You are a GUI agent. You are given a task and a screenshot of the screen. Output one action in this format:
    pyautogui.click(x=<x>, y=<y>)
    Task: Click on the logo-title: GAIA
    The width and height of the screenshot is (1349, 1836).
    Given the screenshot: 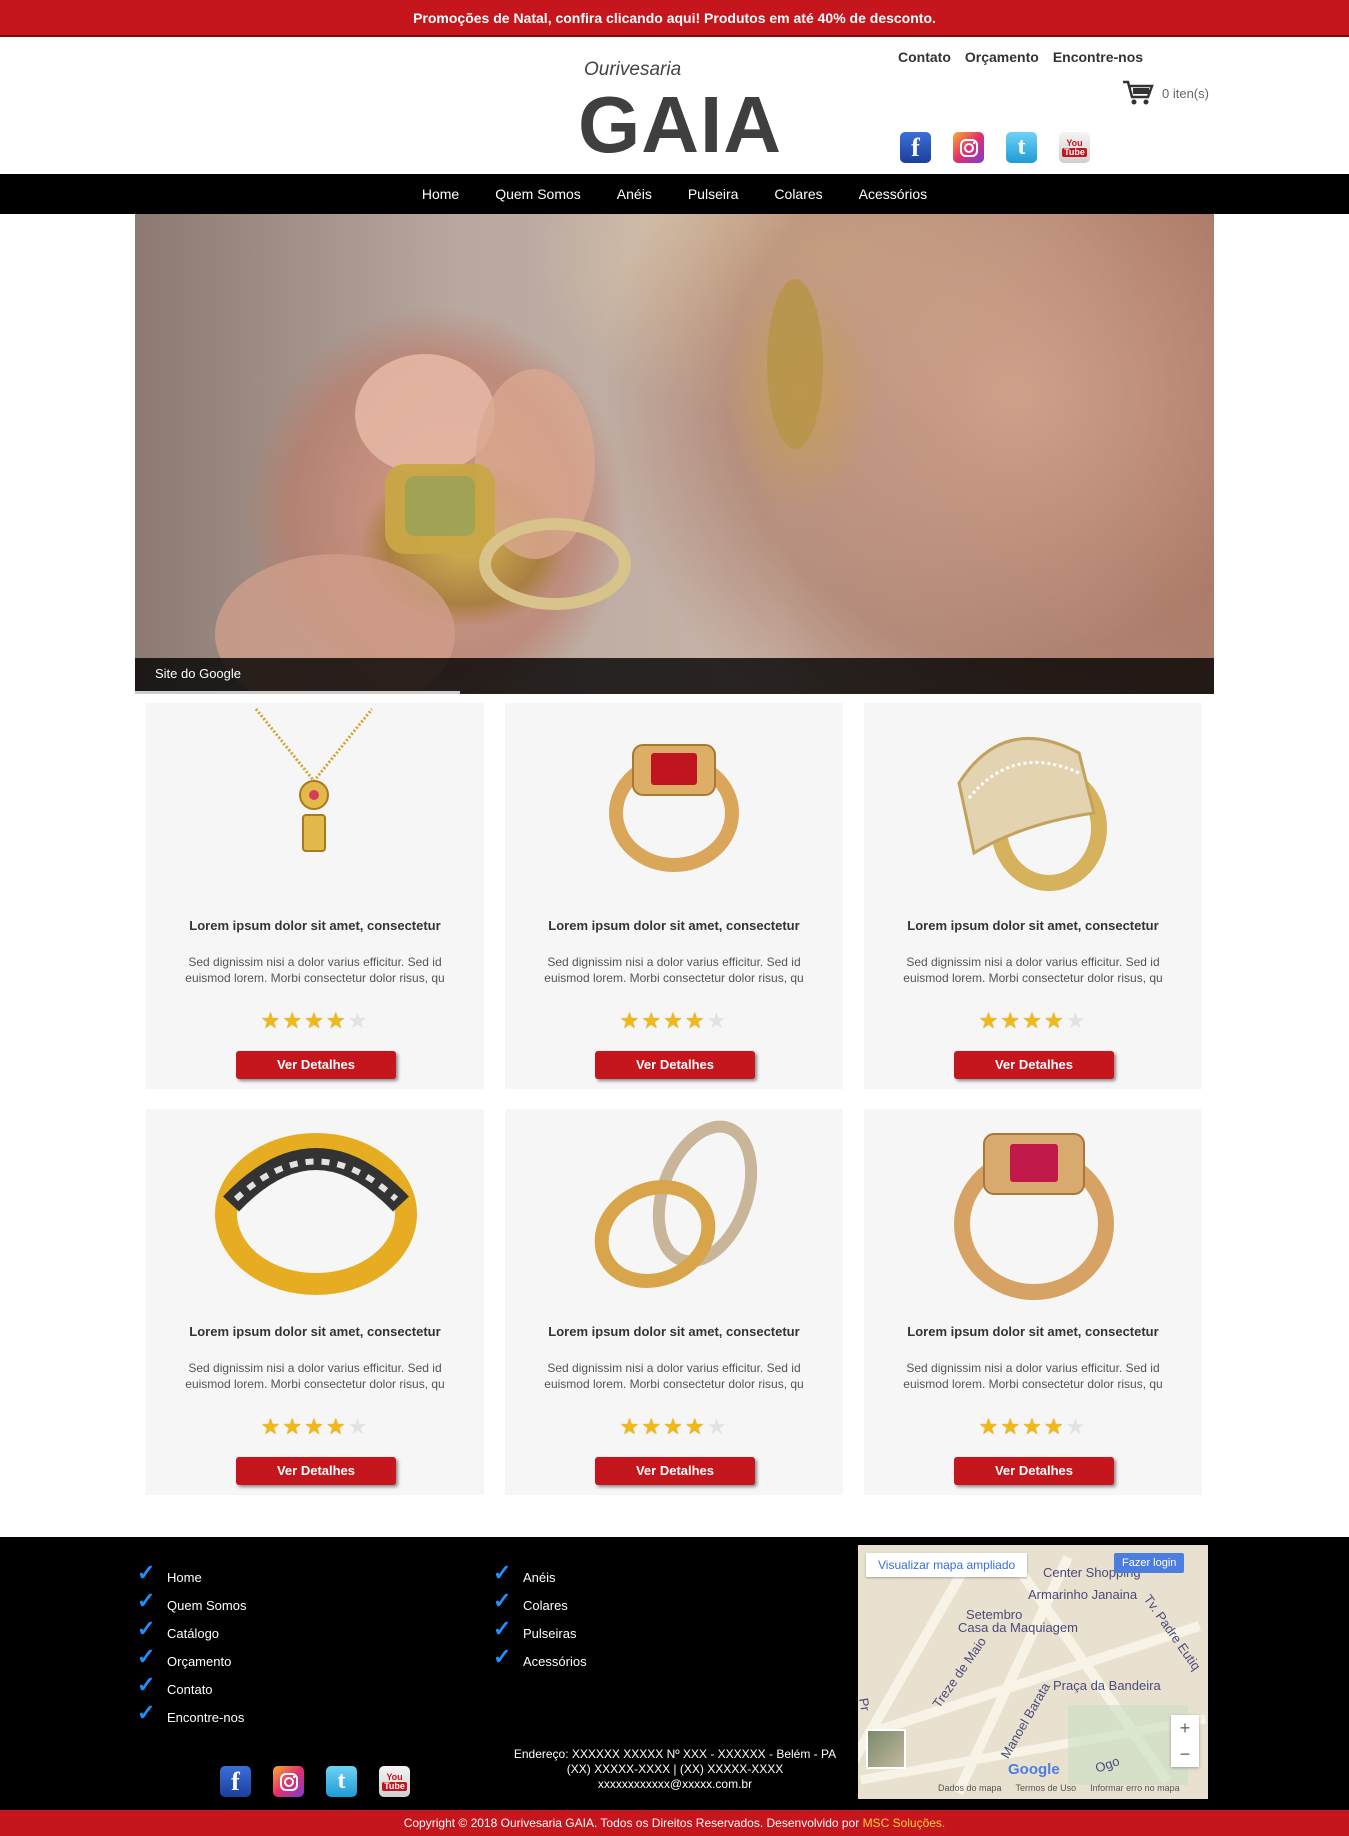 What is the action you would take?
    pyautogui.click(x=680, y=125)
    